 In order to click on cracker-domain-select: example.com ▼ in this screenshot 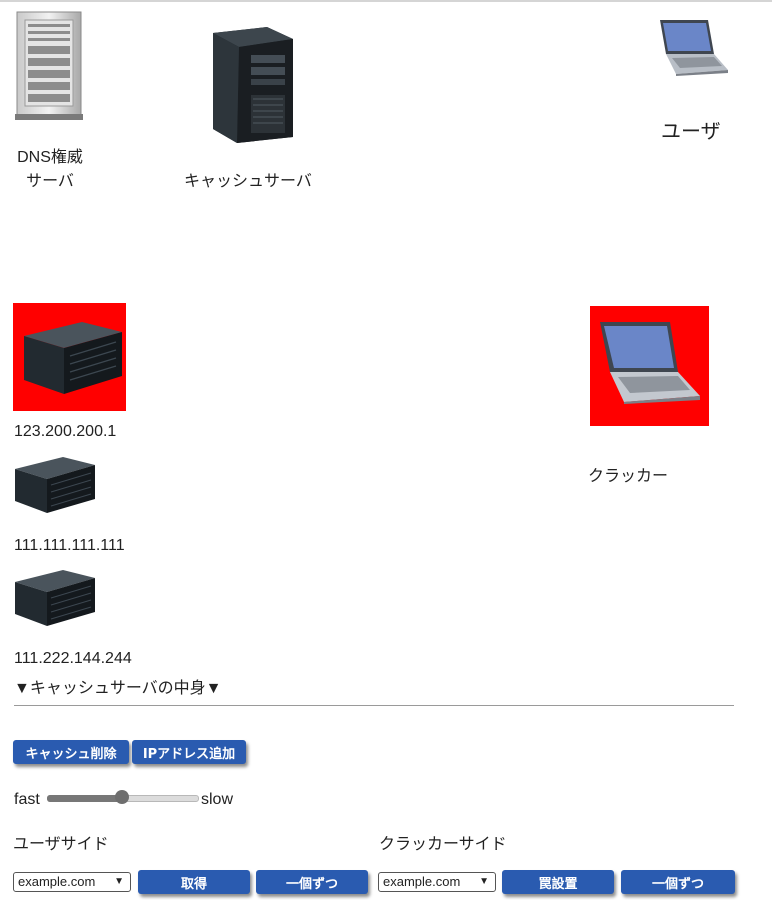, I will do `click(437, 882)`.